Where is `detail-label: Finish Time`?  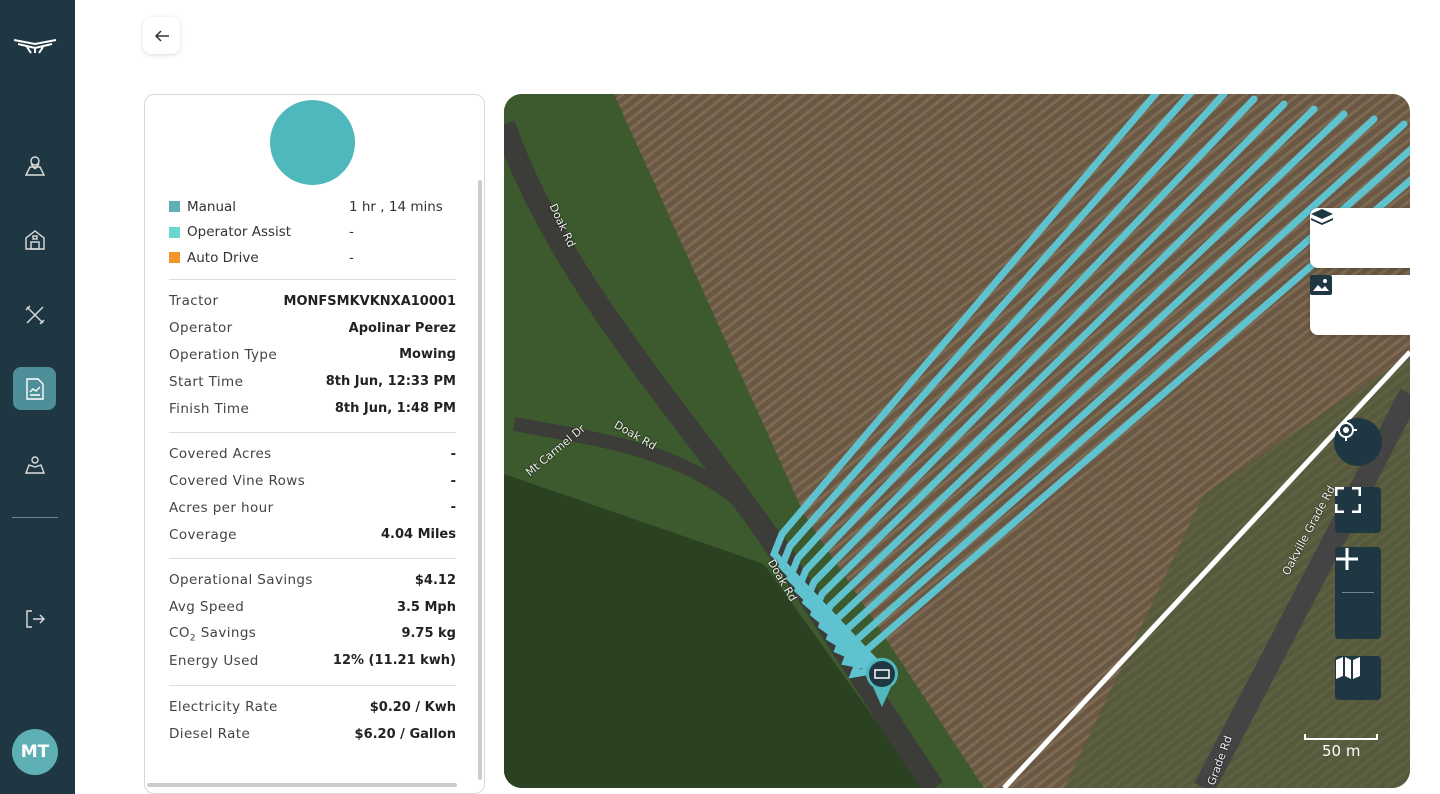
detail-label: Finish Time is located at coordinates (209, 408).